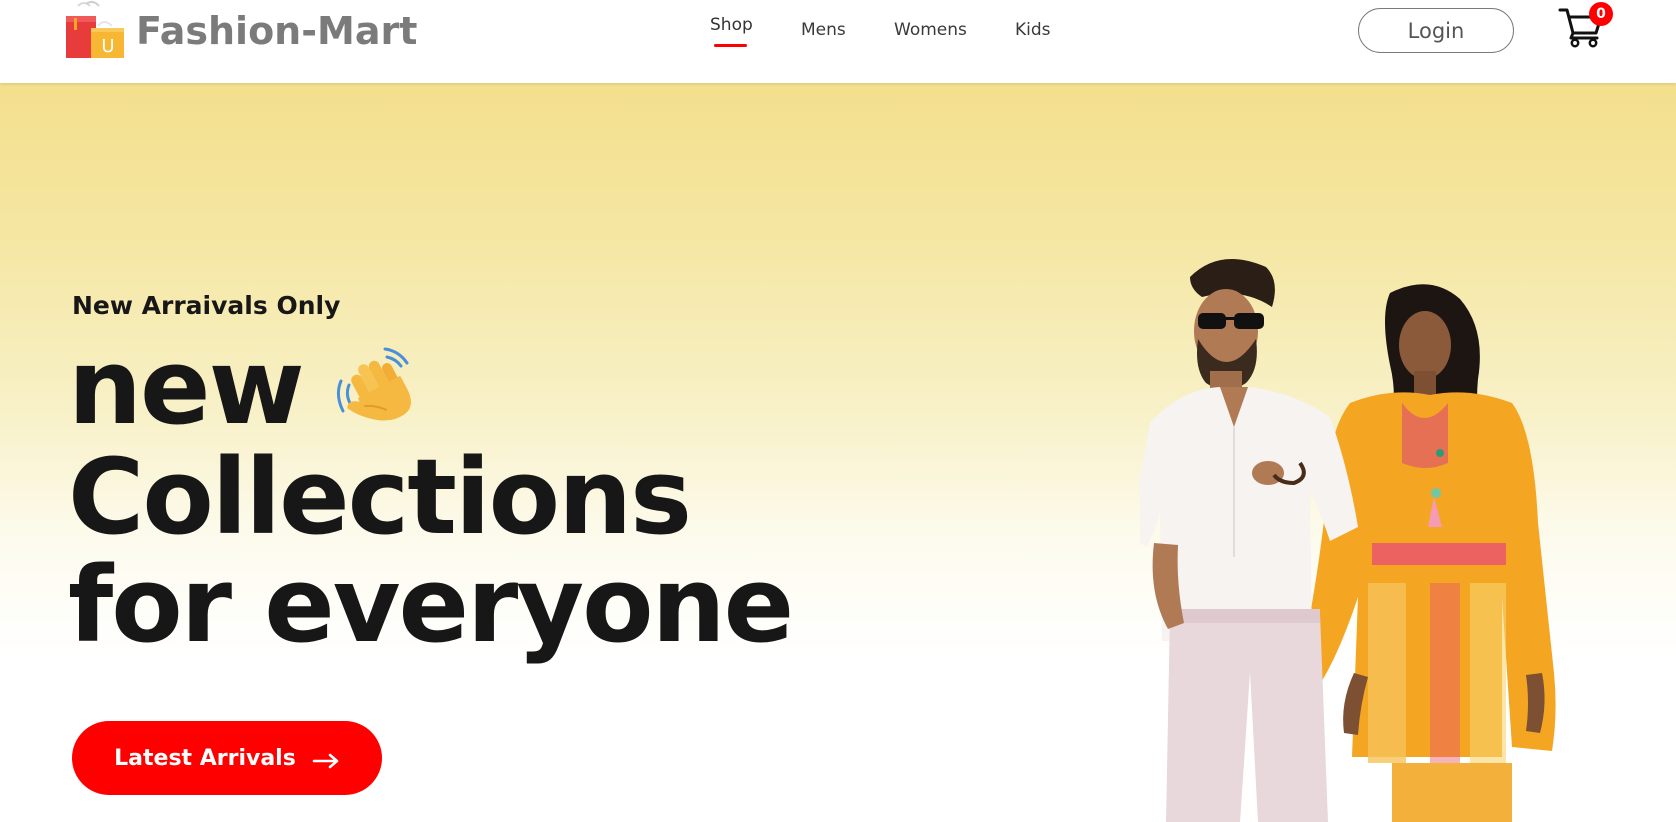  Describe the element at coordinates (1033, 30) in the screenshot. I see `nav-item-kids: Kids` at that location.